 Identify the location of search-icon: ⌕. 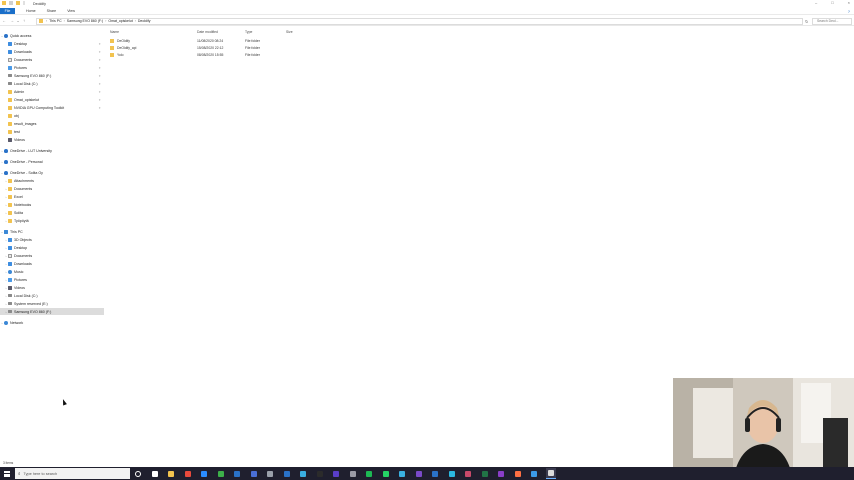
(19, 473).